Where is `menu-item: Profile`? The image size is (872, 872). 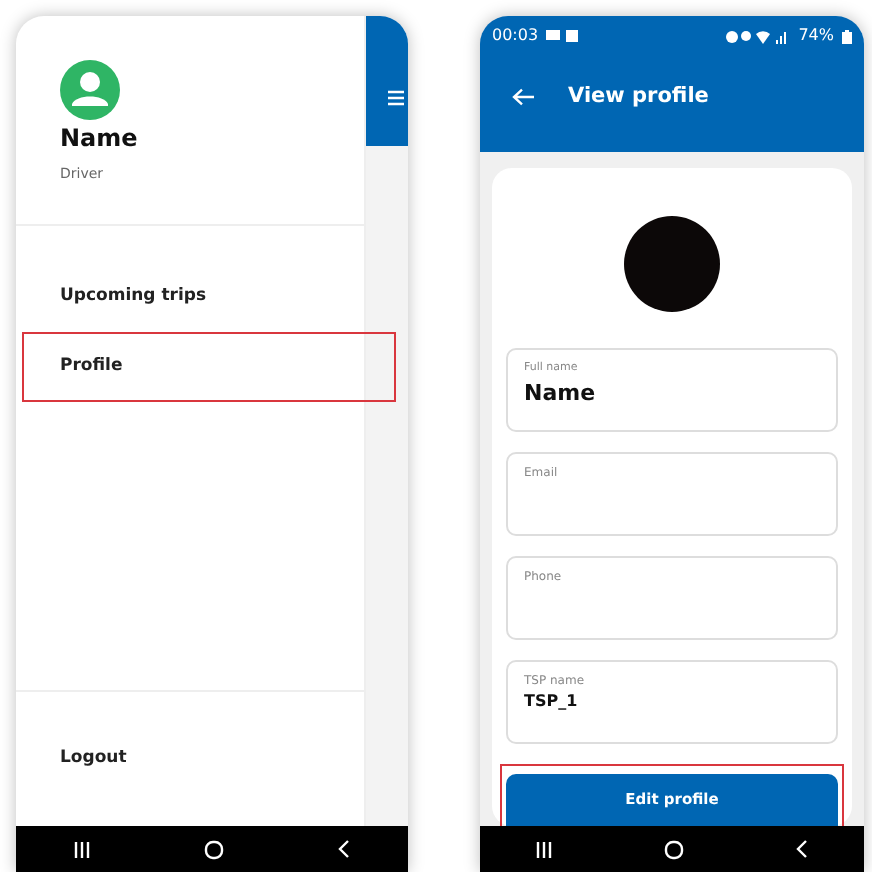
menu-item: Profile is located at coordinates (209, 367).